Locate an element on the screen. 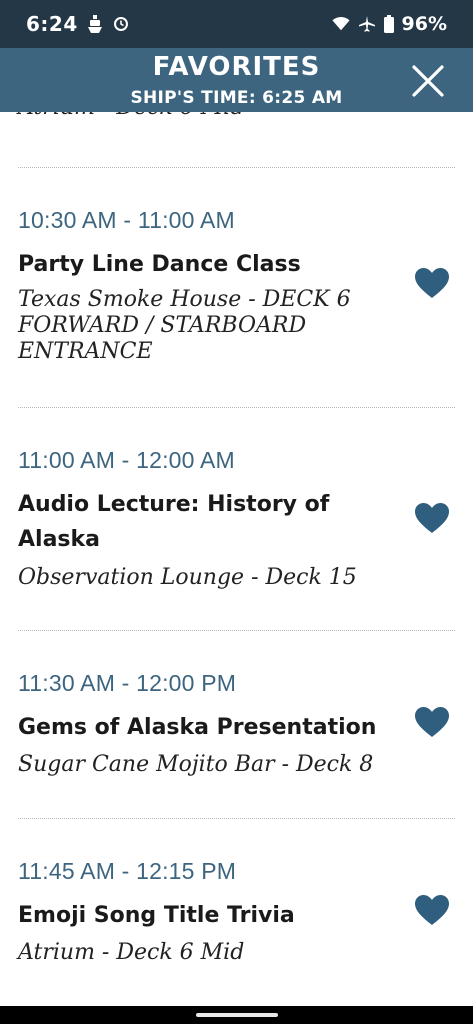  event-time: 11:00 AM - 12:00 AM is located at coordinates (126, 460).